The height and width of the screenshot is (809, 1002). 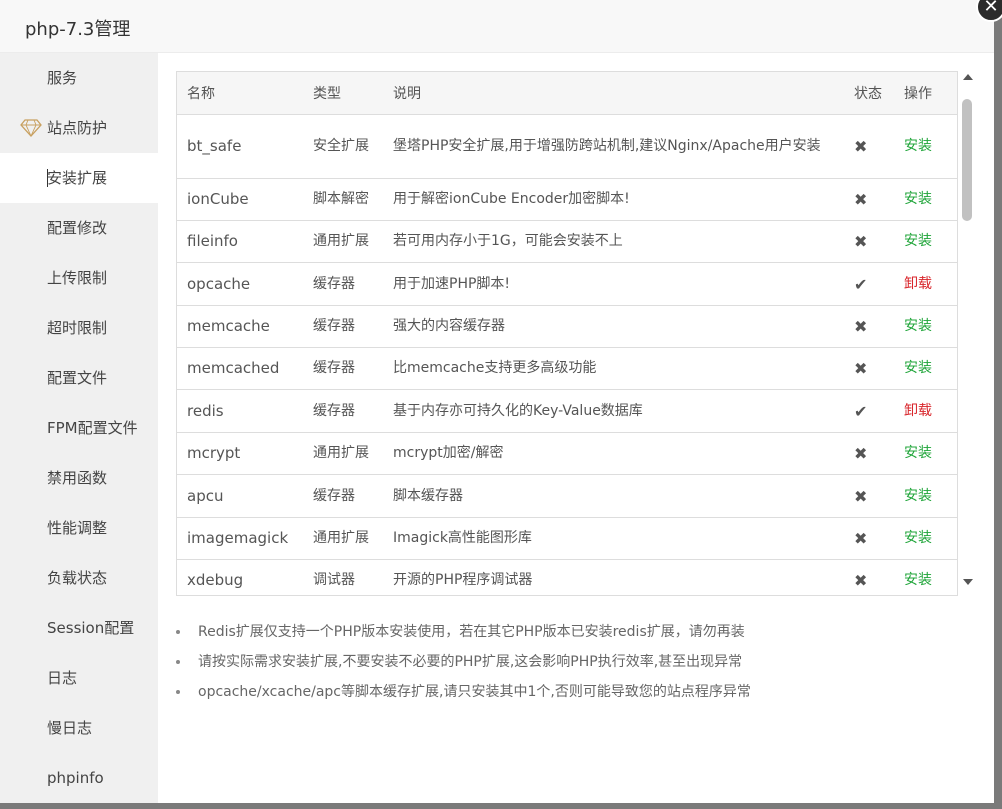 What do you see at coordinates (240, 538) in the screenshot?
I see `cell-name: imagemagick` at bounding box center [240, 538].